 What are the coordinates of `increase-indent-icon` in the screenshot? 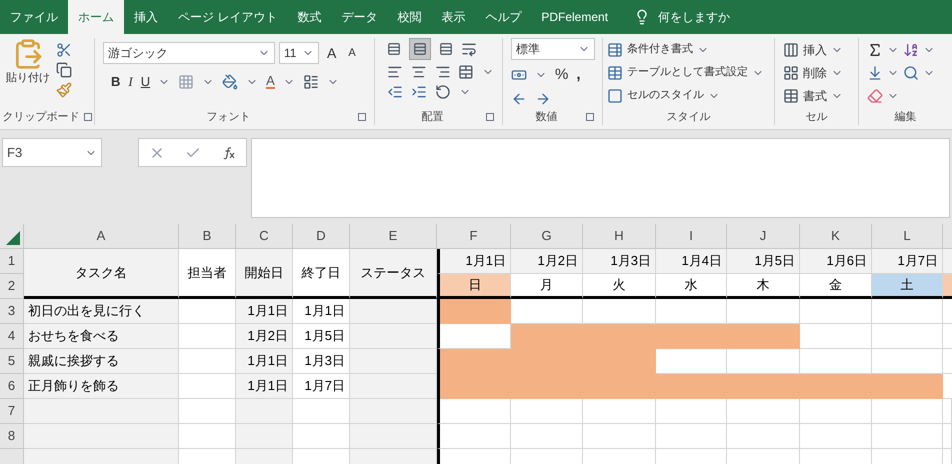 It's located at (419, 92).